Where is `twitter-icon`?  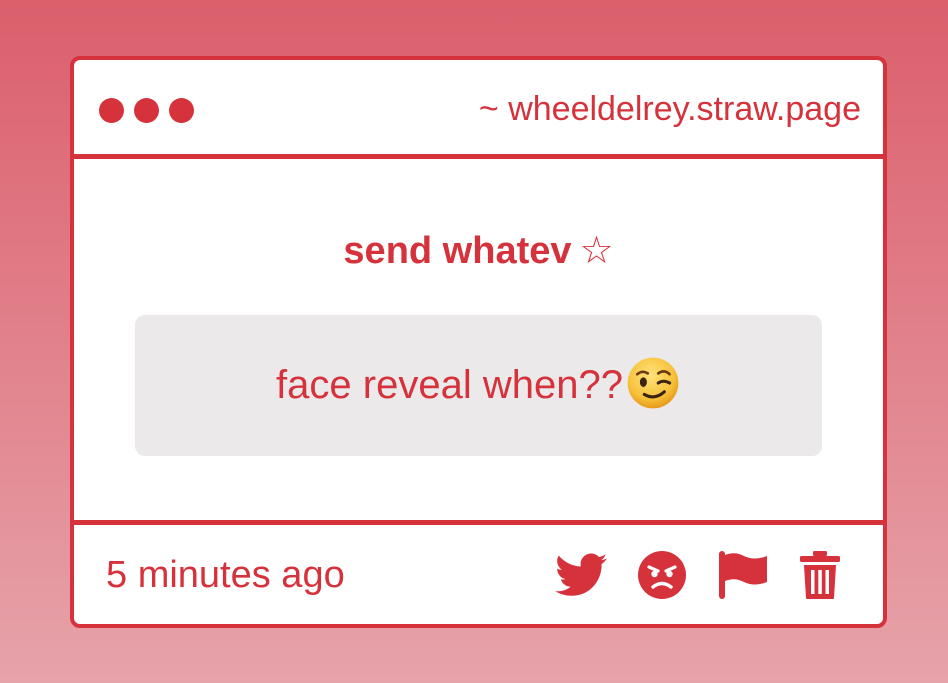
twitter-icon is located at coordinates (581, 575).